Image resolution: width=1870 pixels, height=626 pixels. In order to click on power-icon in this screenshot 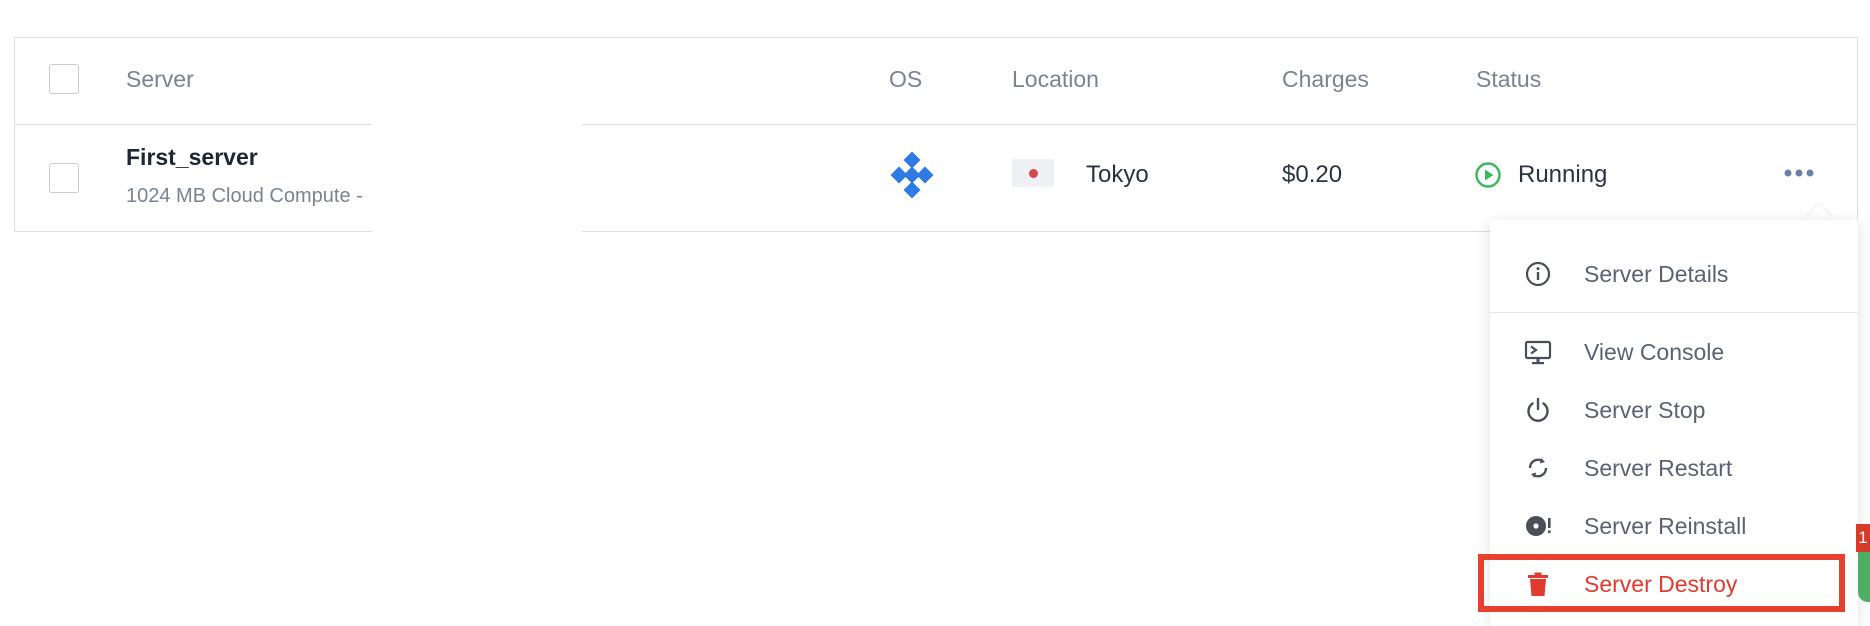, I will do `click(1538, 409)`.